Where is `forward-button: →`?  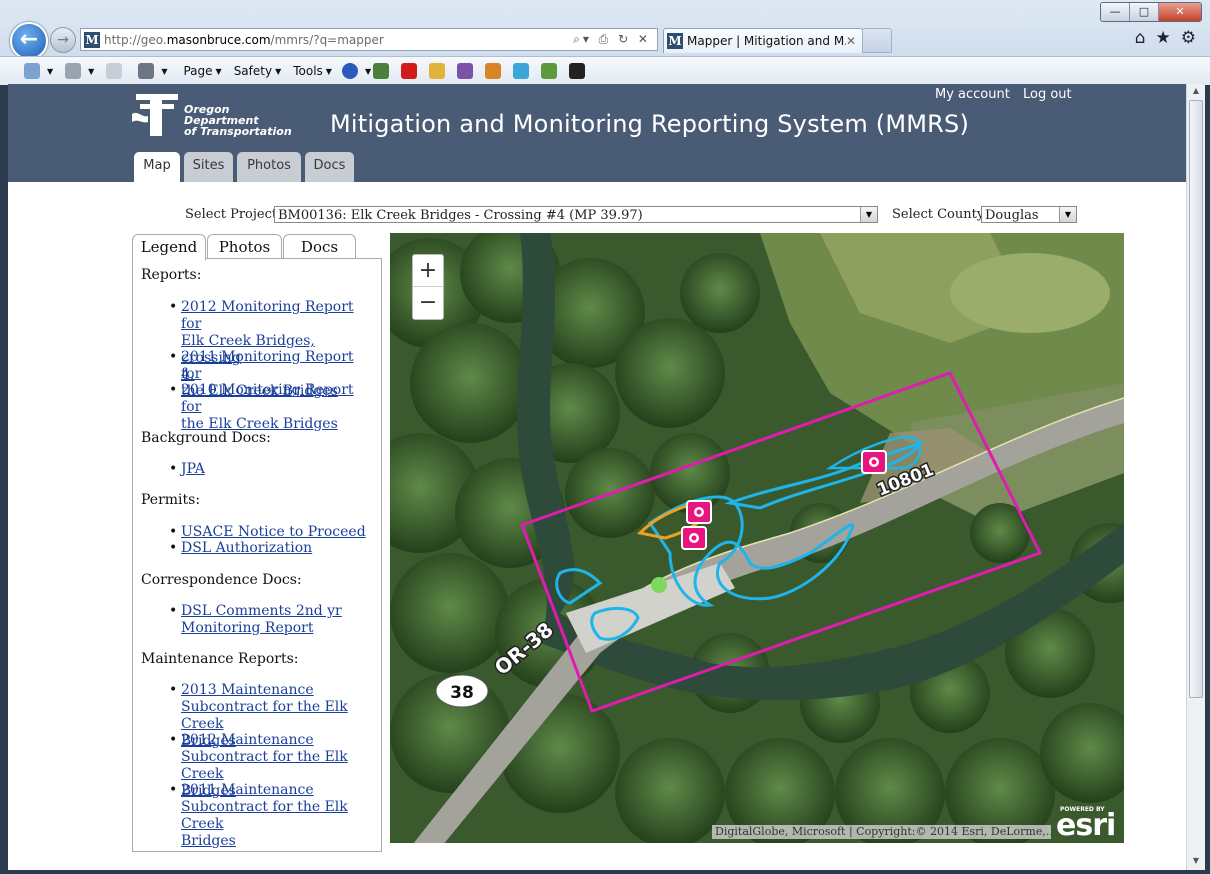 forward-button: → is located at coordinates (63, 40).